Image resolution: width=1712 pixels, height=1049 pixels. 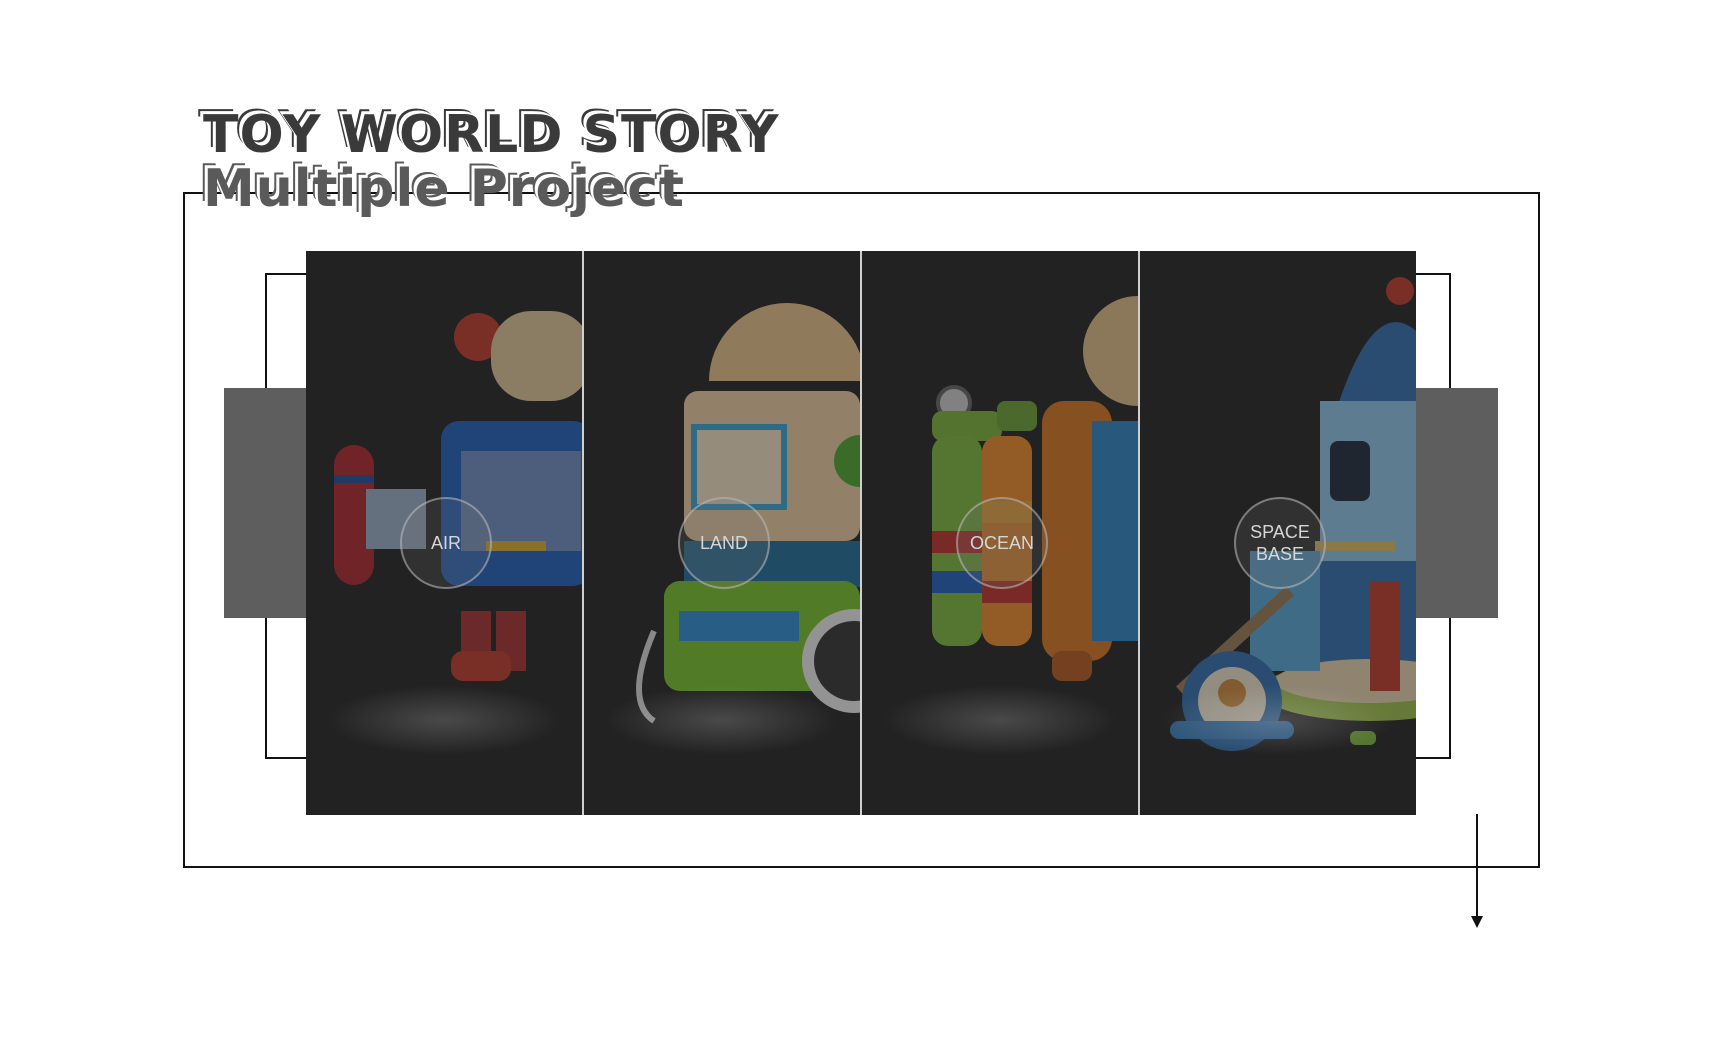 What do you see at coordinates (1280, 543) in the screenshot?
I see `project-label-space-base: SPACE BASE` at bounding box center [1280, 543].